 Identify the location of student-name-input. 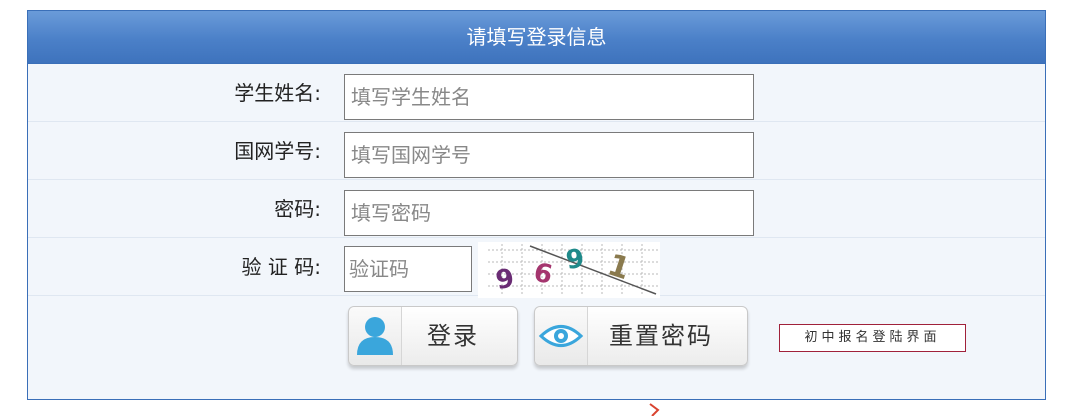
(549, 97).